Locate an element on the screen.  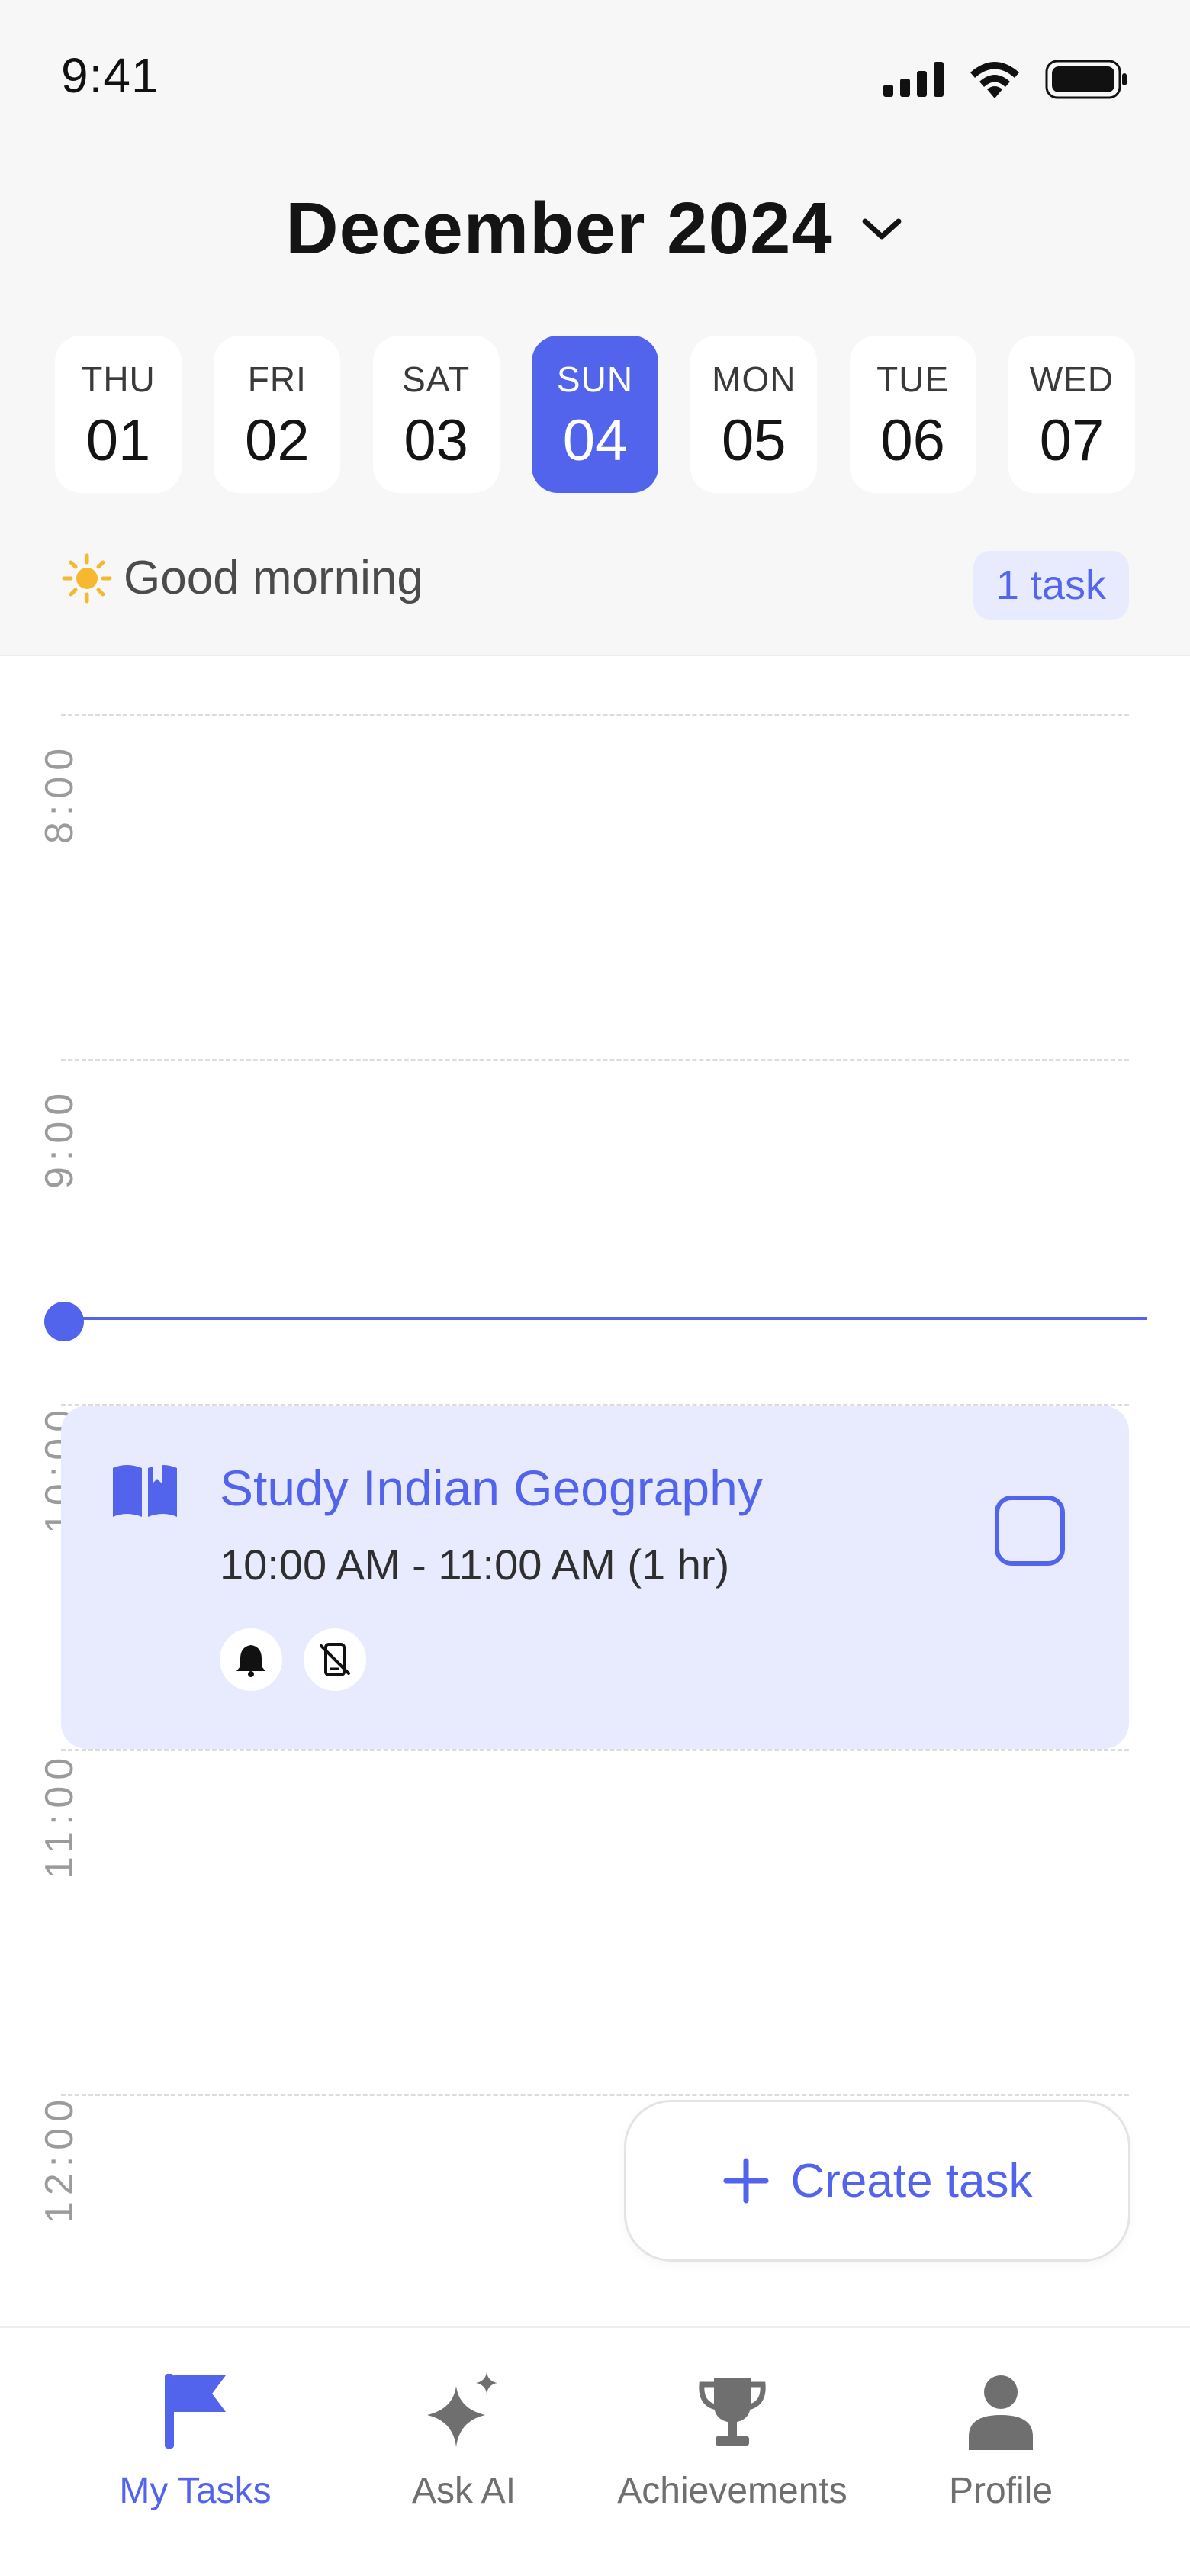
status-time: 9:41 is located at coordinates (110, 75).